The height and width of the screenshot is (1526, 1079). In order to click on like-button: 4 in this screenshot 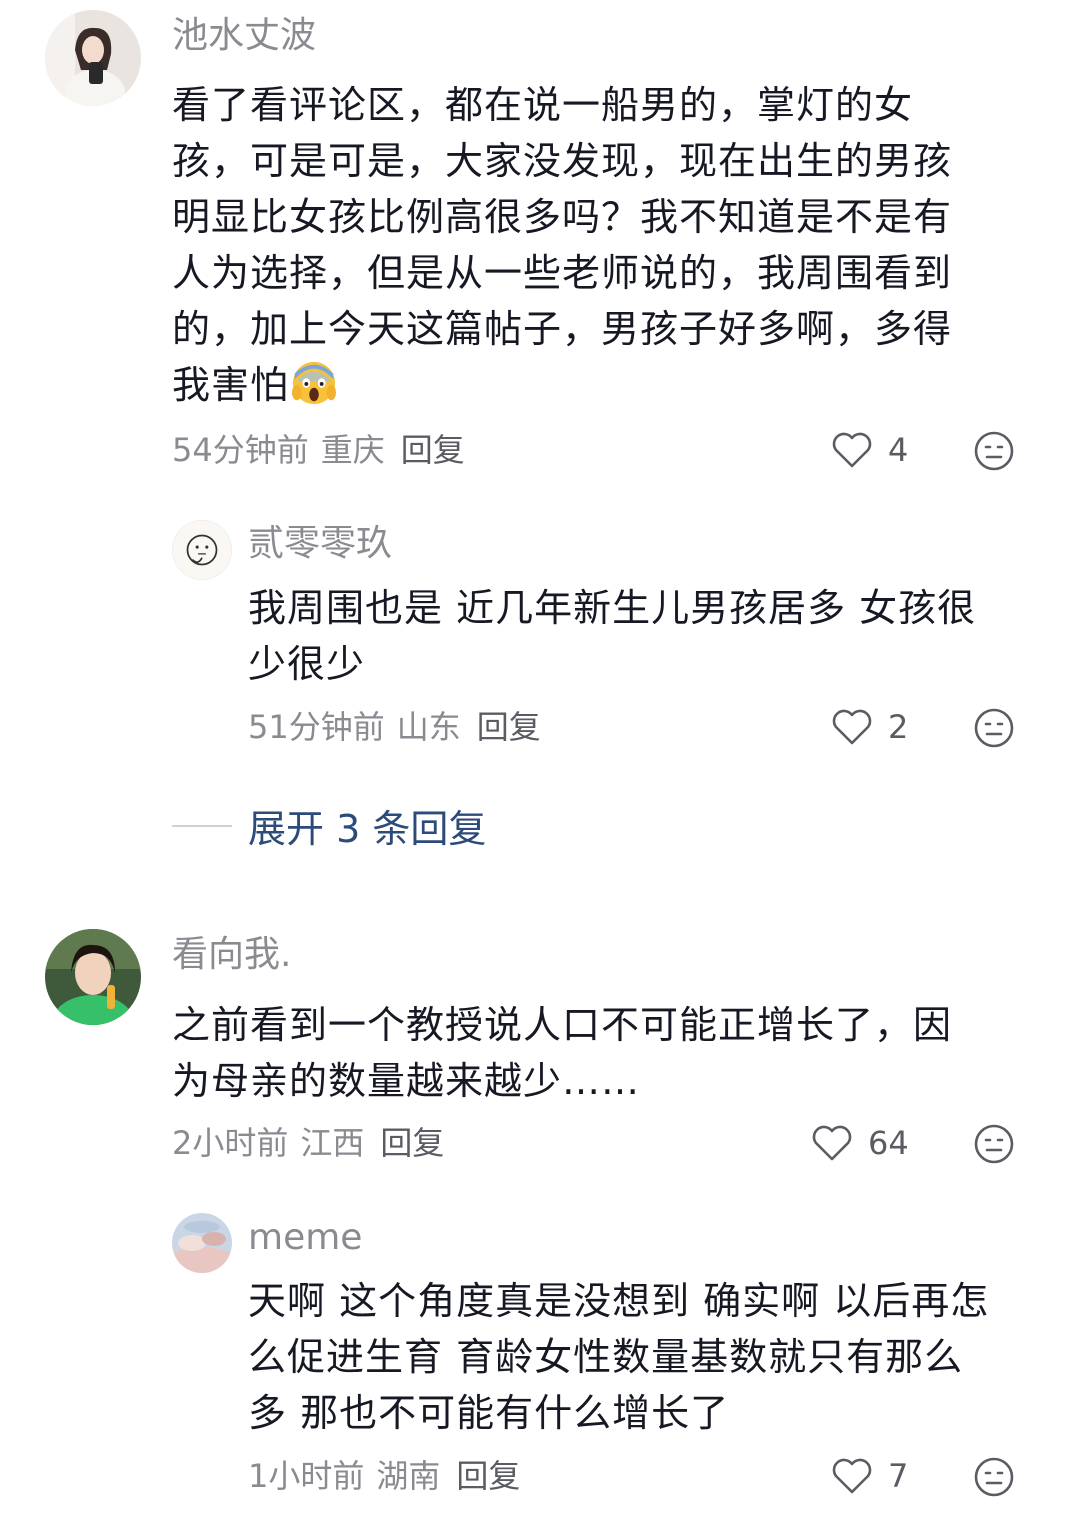, I will do `click(869, 450)`.